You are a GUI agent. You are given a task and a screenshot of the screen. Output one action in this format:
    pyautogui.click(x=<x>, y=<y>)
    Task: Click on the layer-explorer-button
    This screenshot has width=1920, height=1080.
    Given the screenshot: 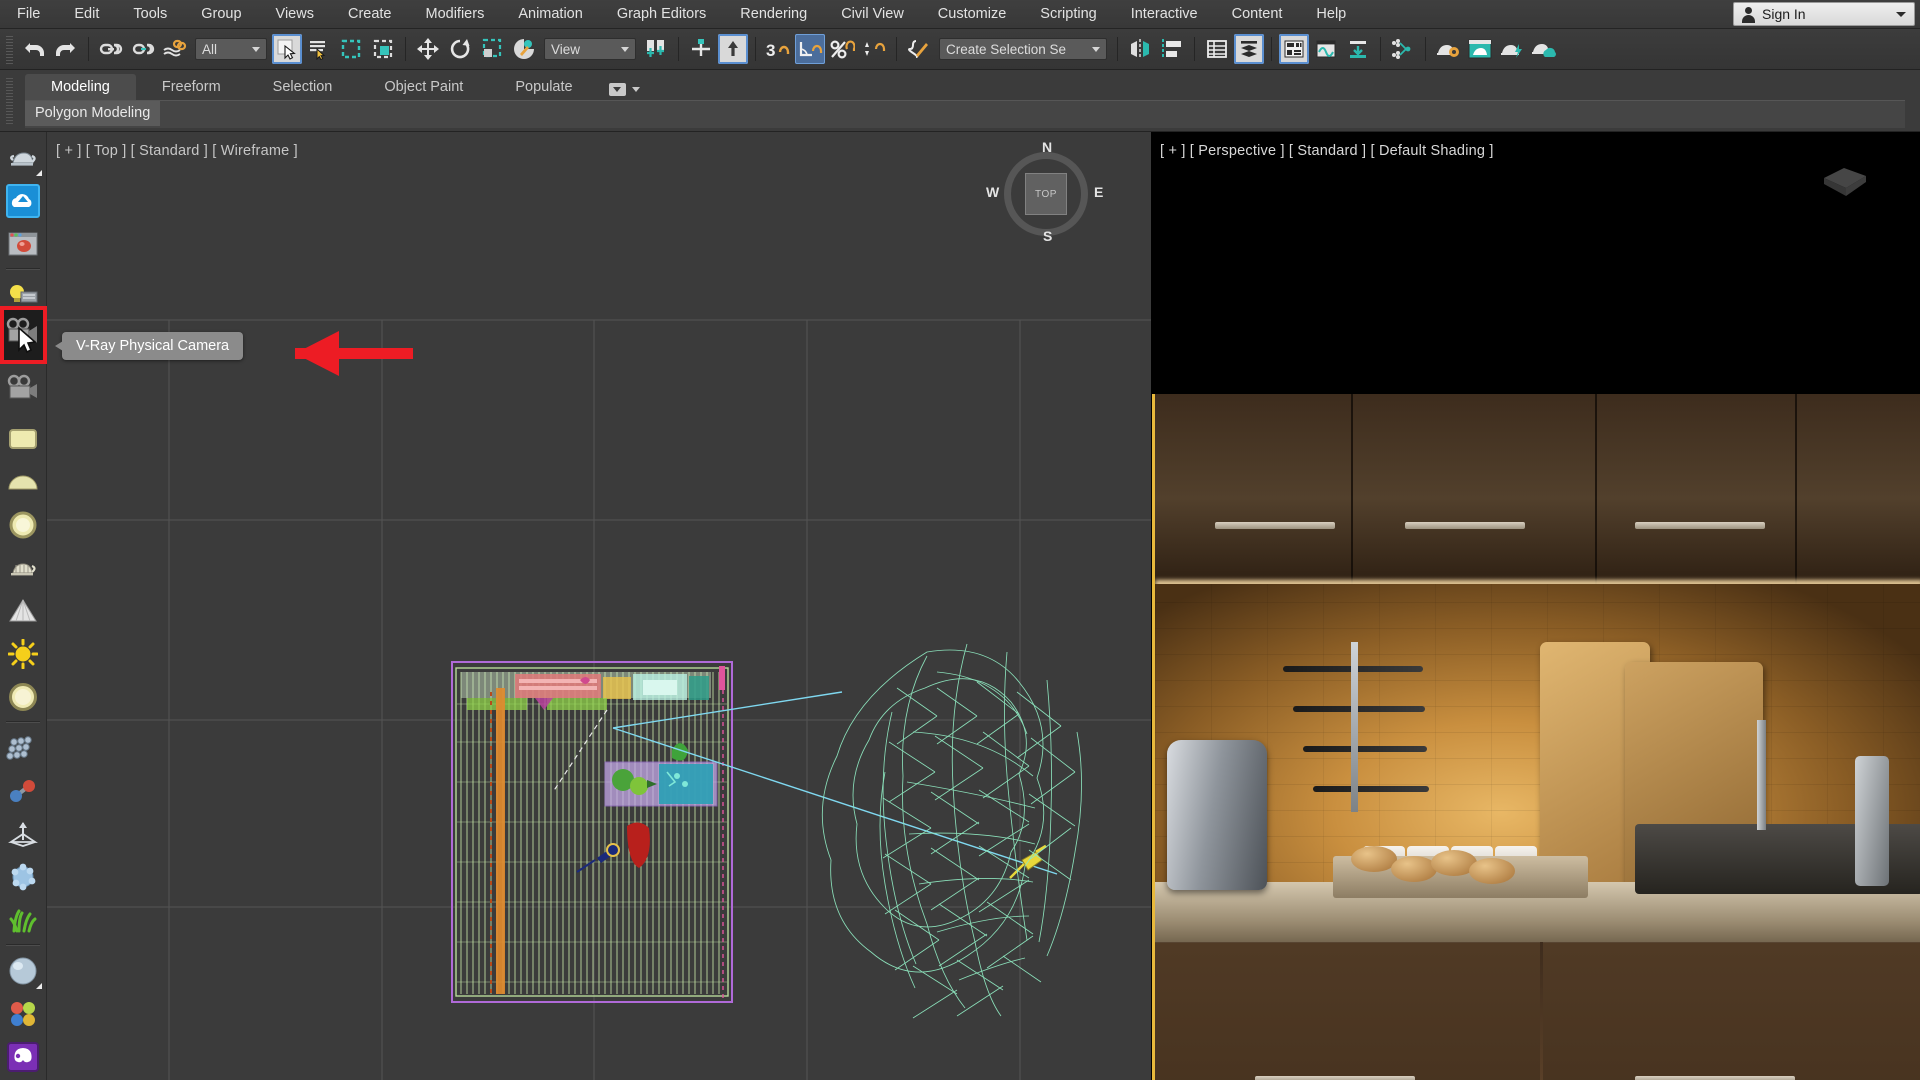 What is the action you would take?
    pyautogui.click(x=1217, y=49)
    